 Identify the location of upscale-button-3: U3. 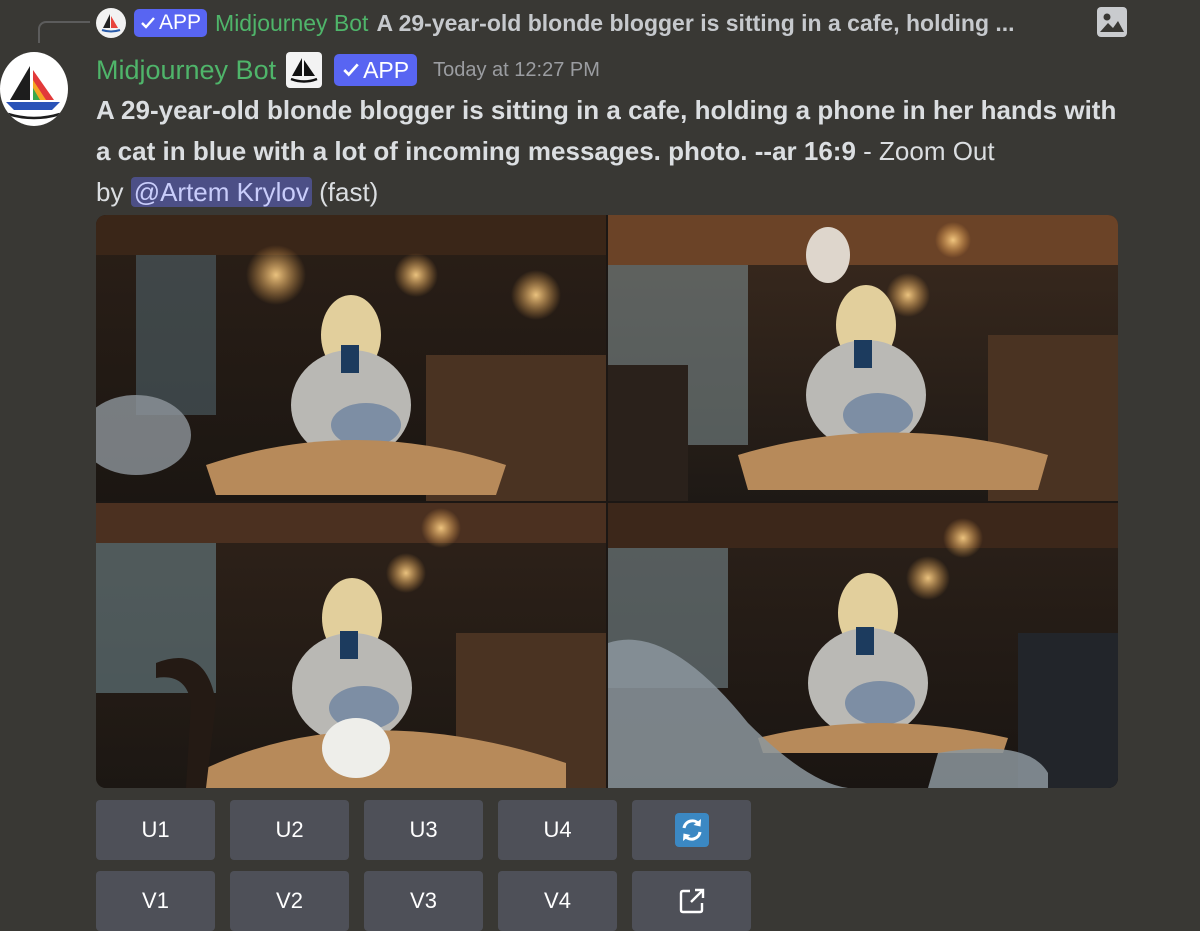
(423, 830).